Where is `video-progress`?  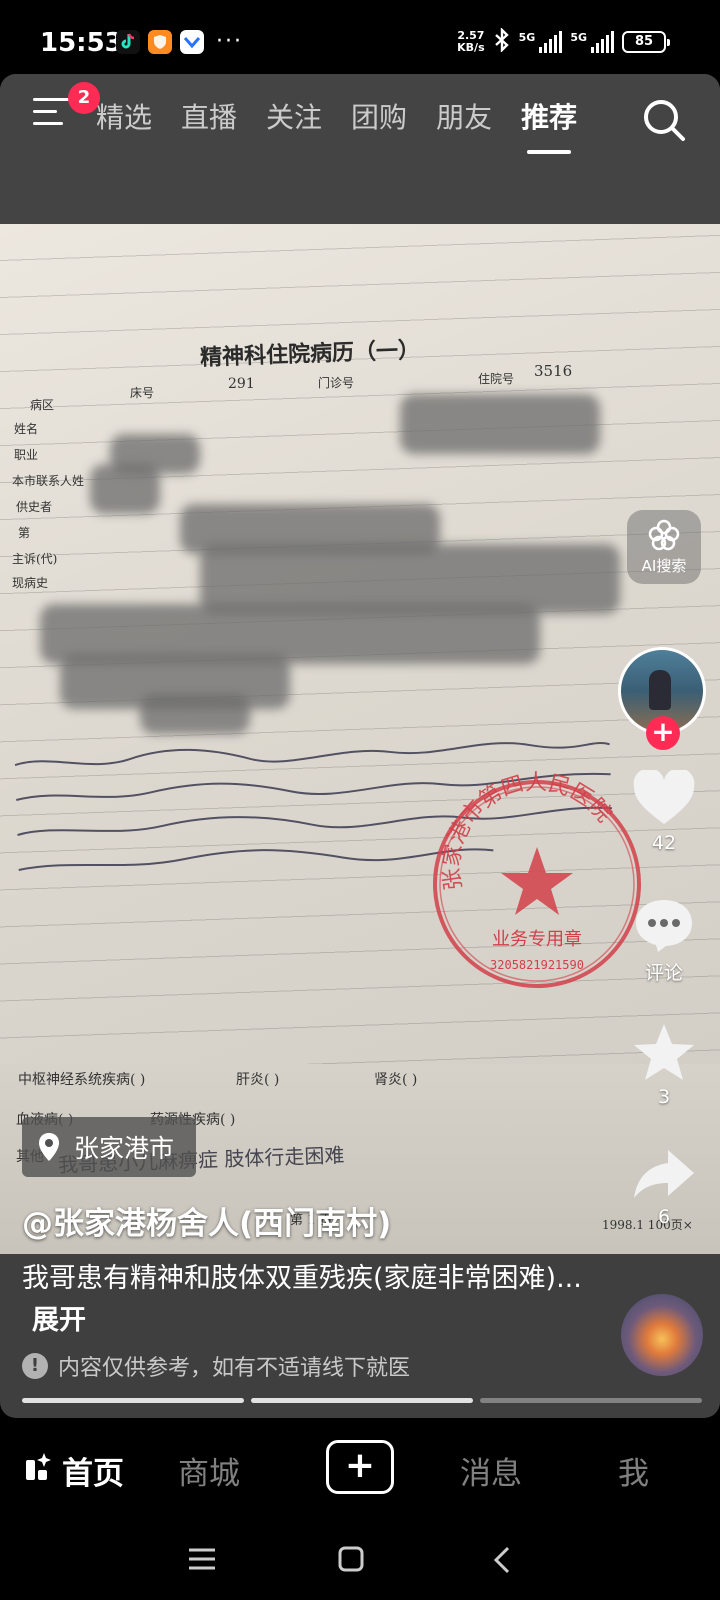 video-progress is located at coordinates (362, 1400).